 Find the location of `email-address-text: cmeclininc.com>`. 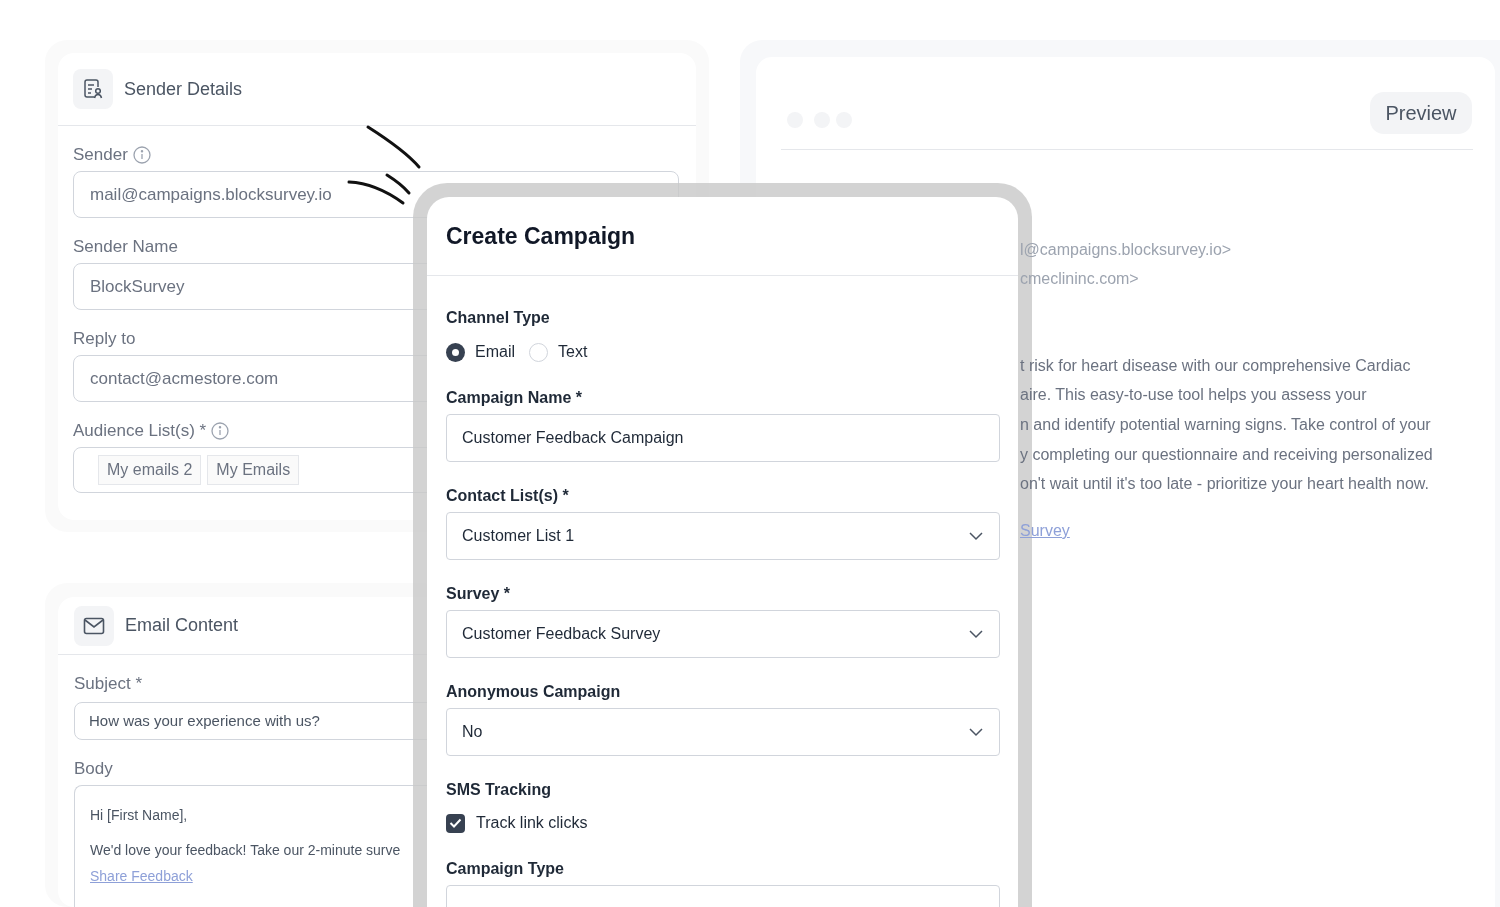

email-address-text: cmeclininc.com> is located at coordinates (1079, 279).